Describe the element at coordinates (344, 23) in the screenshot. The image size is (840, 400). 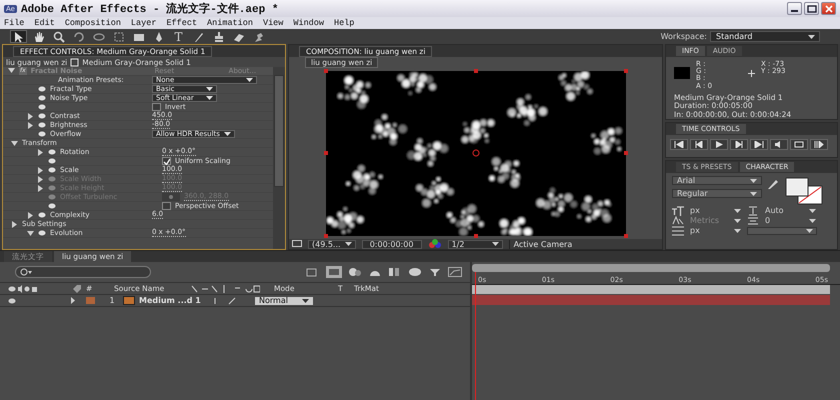
I see `menu-item: Help` at that location.